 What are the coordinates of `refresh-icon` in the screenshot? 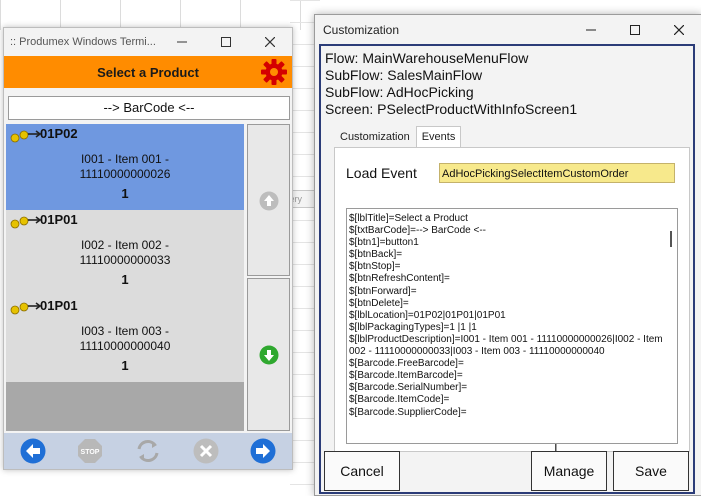 It's located at (148, 451).